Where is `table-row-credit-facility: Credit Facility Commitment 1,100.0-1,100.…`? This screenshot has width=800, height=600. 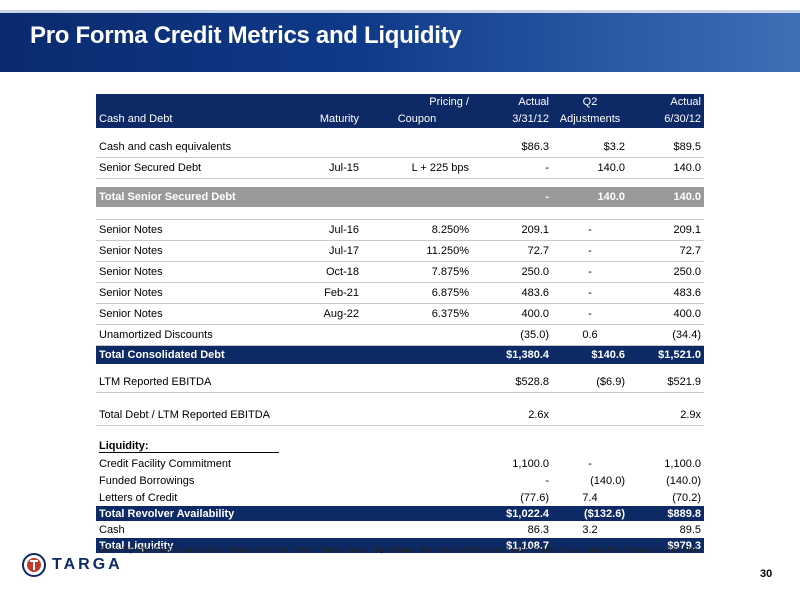 table-row-credit-facility: Credit Facility Commitment 1,100.0-1,100.… is located at coordinates (400, 463).